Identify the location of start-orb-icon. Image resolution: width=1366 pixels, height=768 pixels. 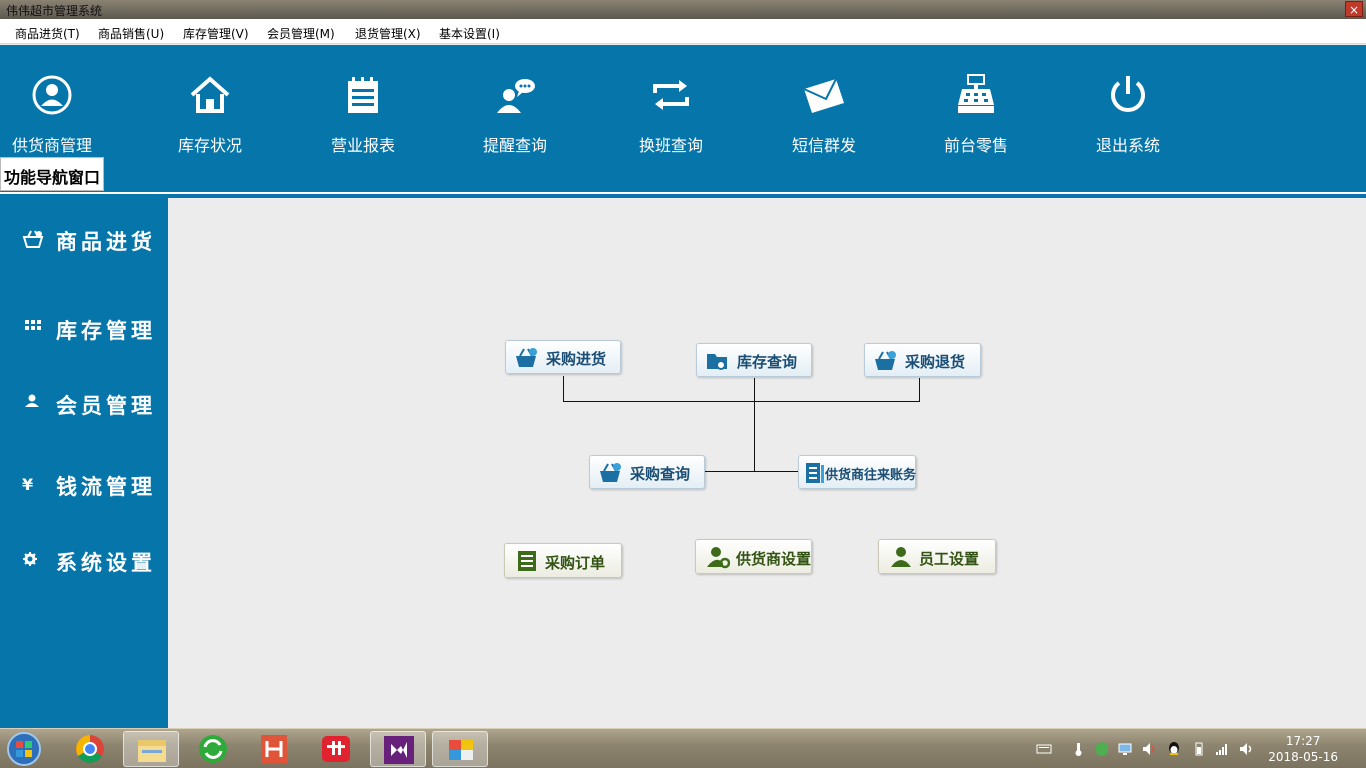
(24, 749).